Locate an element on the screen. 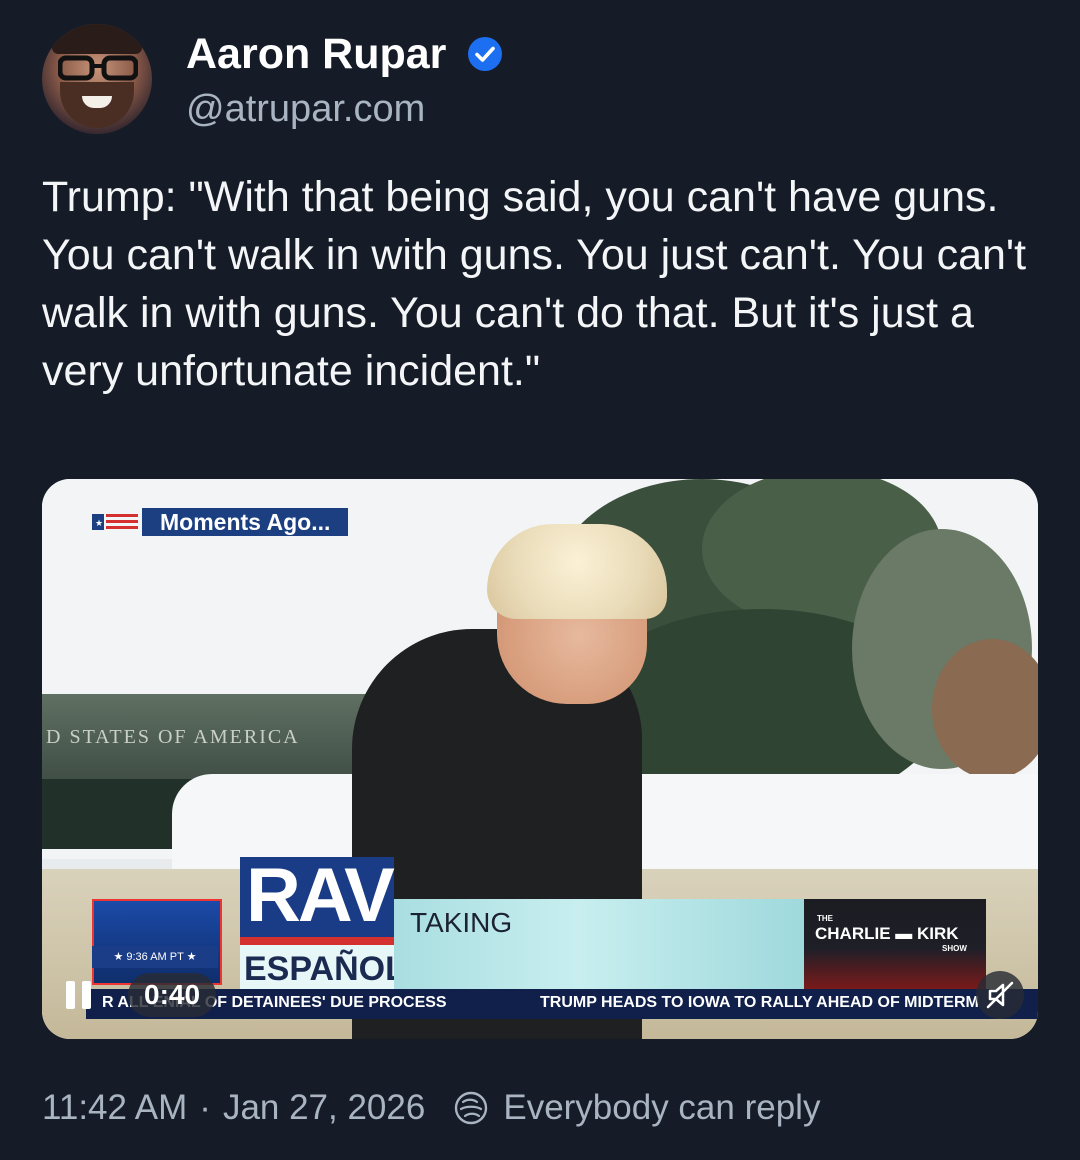  network-sub: ESPAÑOL is located at coordinates (325, 969).